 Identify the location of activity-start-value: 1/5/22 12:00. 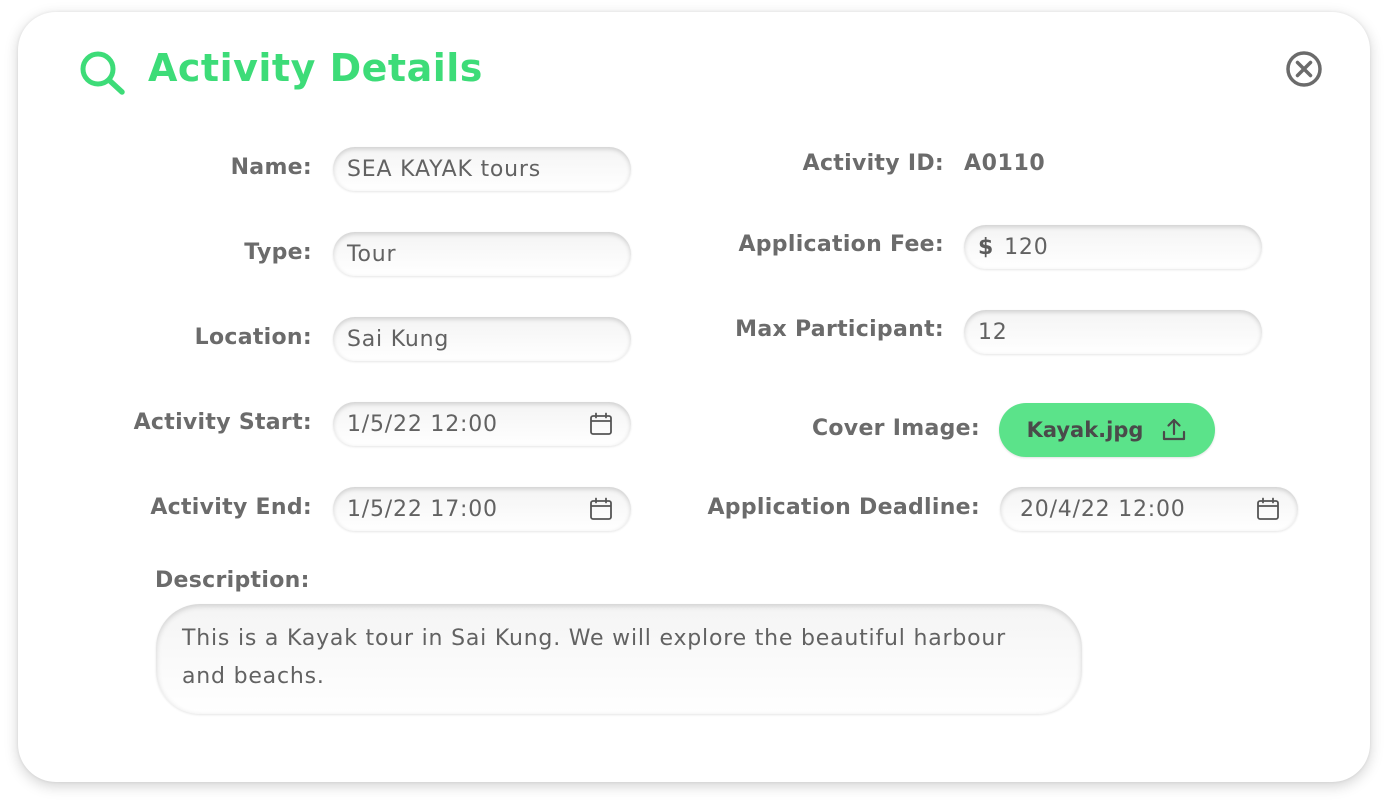
(422, 424).